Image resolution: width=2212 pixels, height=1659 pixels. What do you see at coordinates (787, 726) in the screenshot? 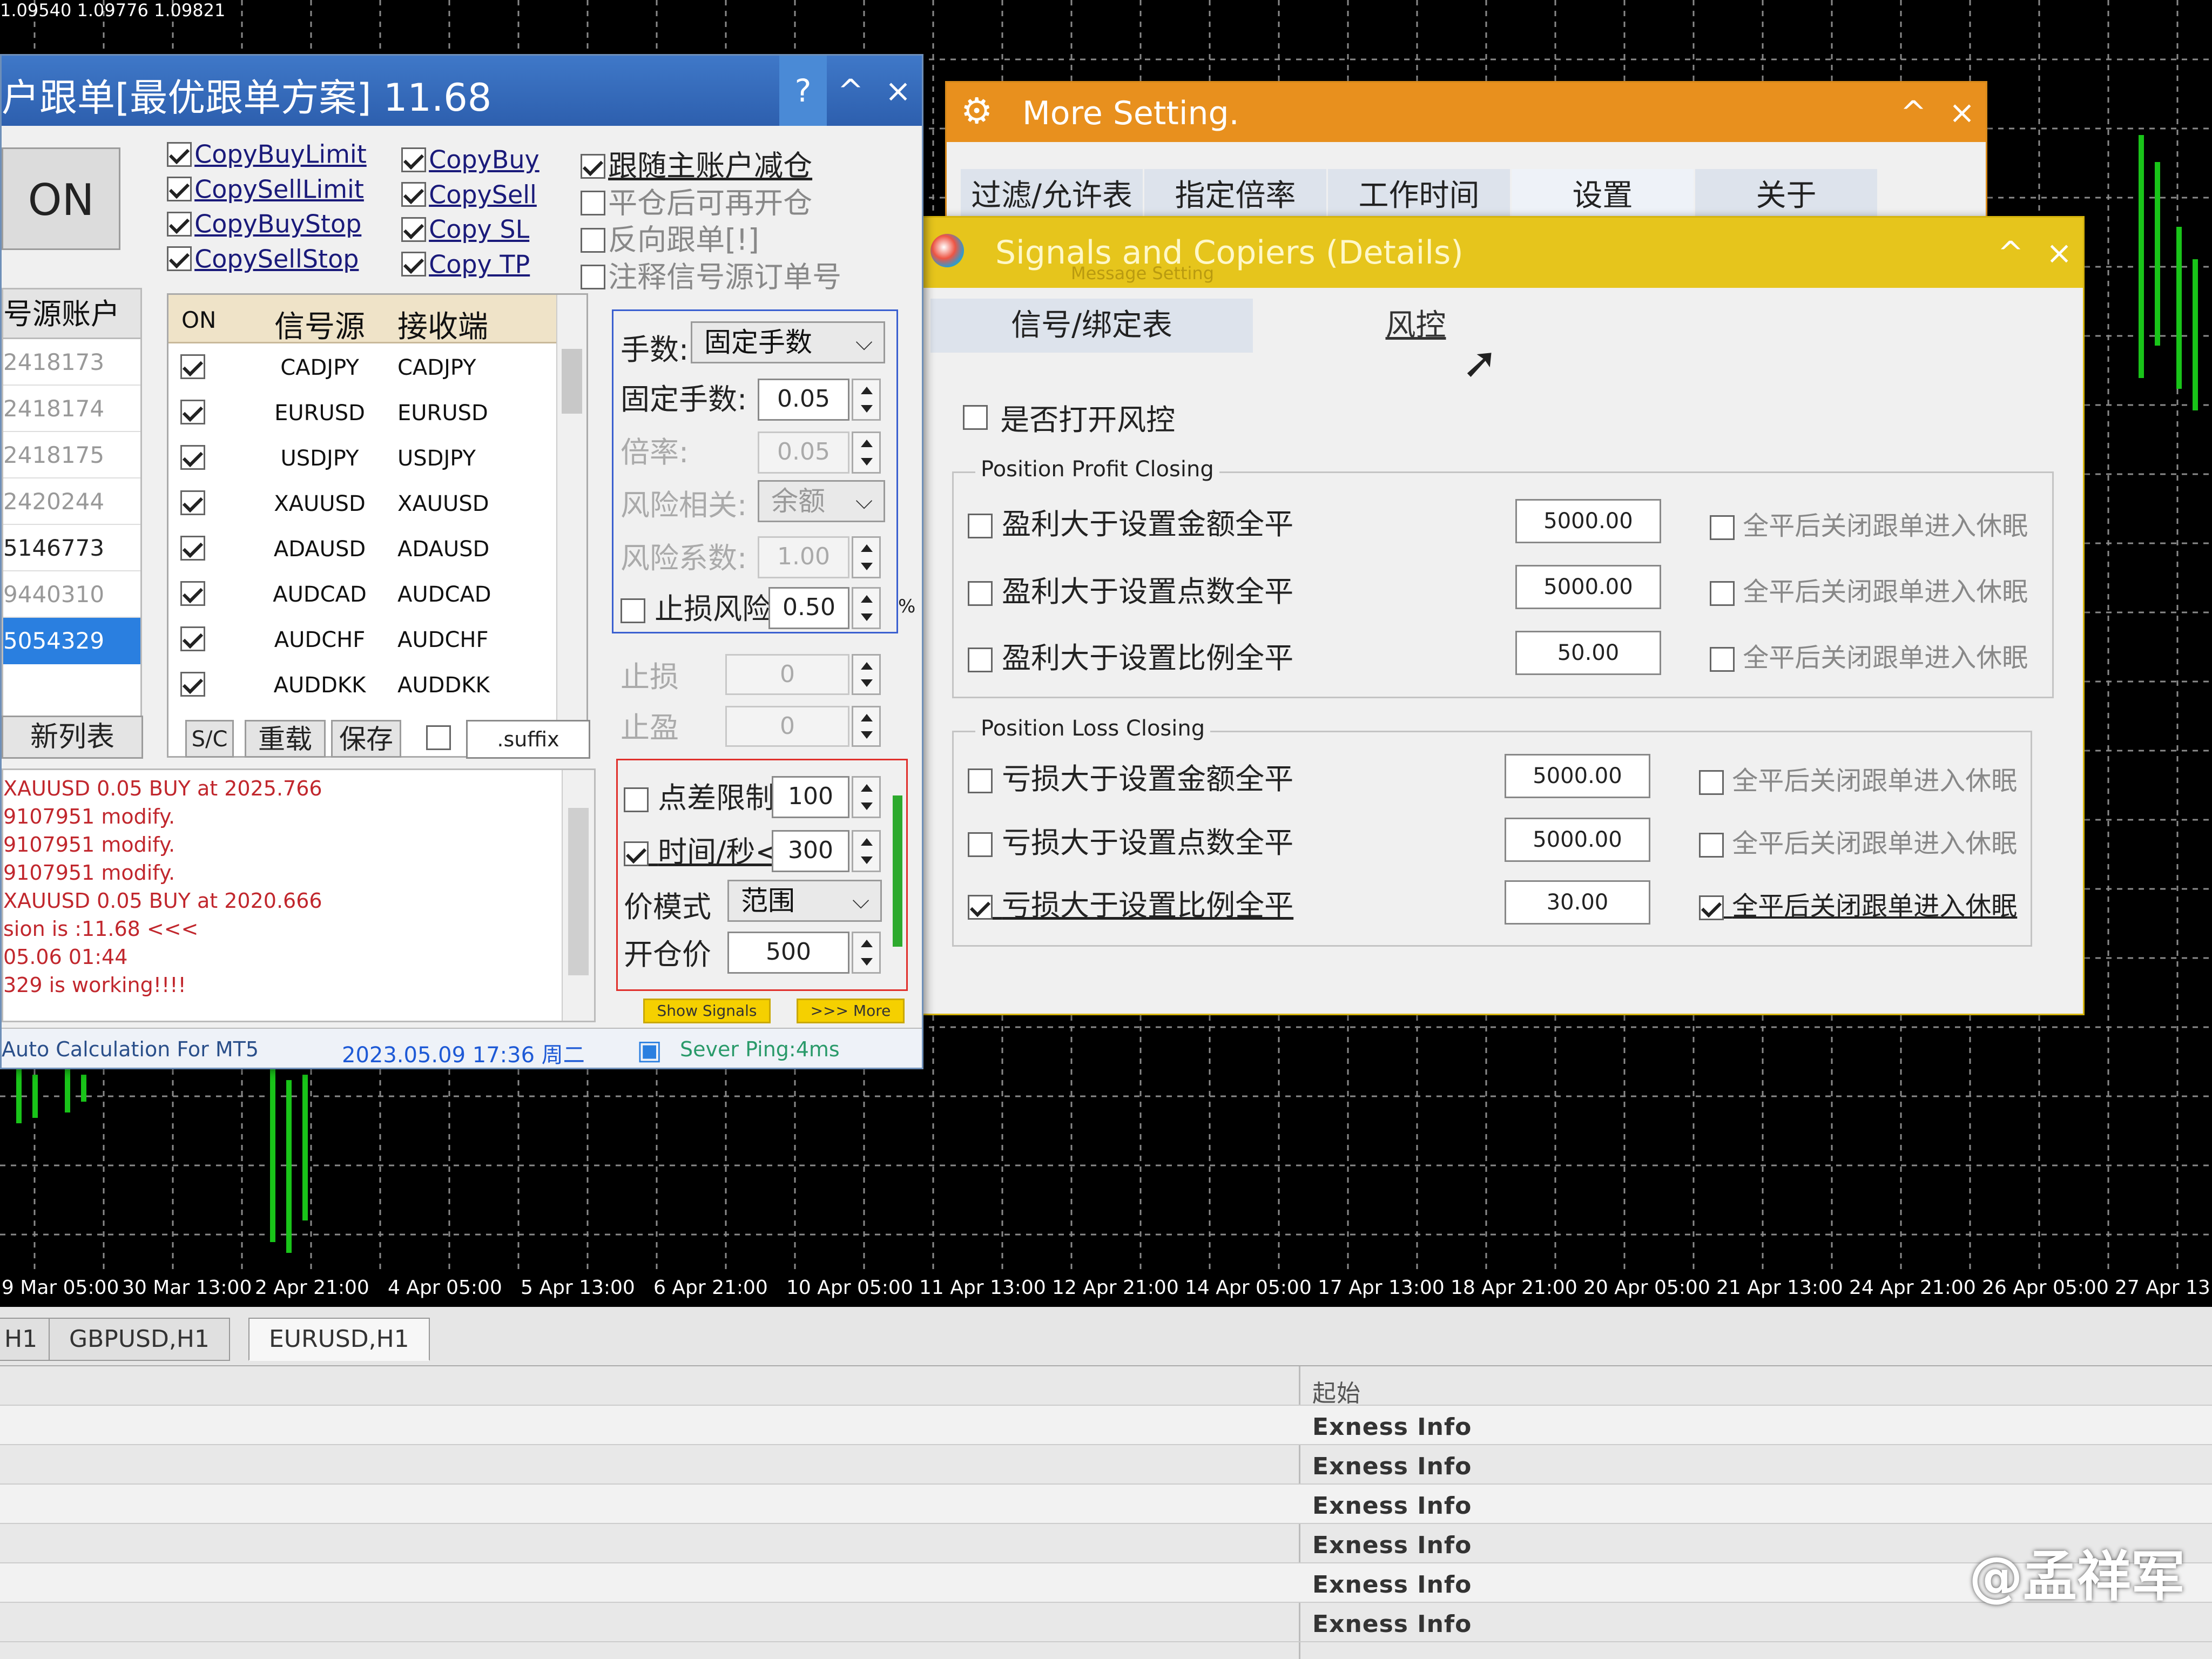
I see `tp-input: 0` at bounding box center [787, 726].